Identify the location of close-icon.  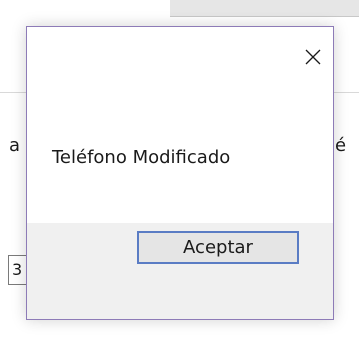
(313, 57).